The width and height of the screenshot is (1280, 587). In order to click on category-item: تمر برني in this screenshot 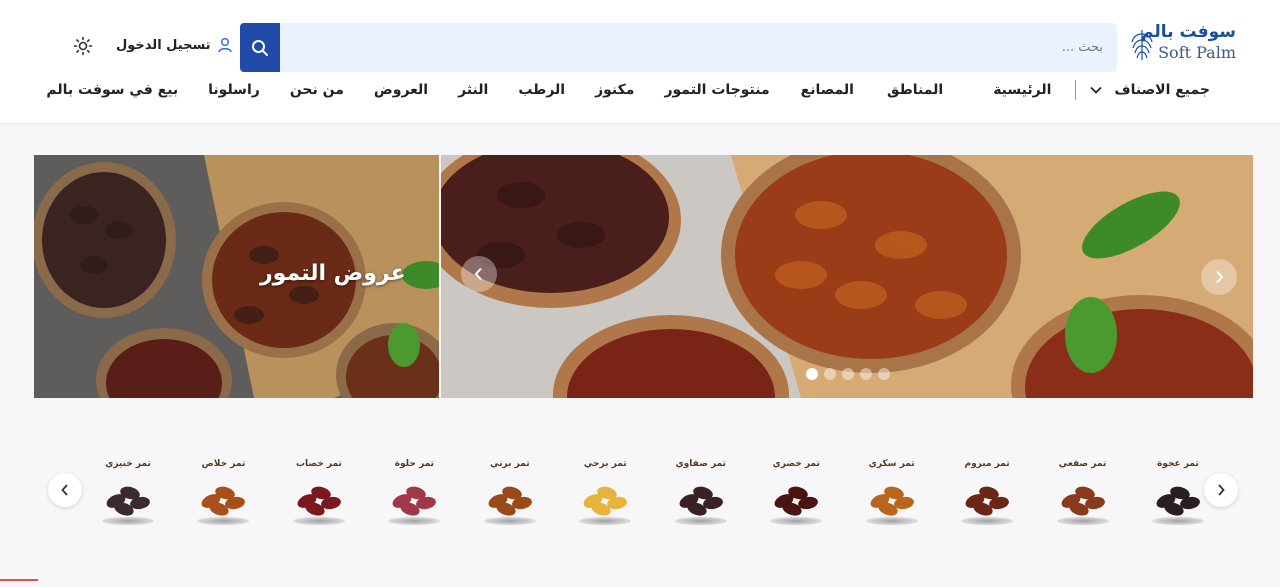, I will do `click(510, 495)`.